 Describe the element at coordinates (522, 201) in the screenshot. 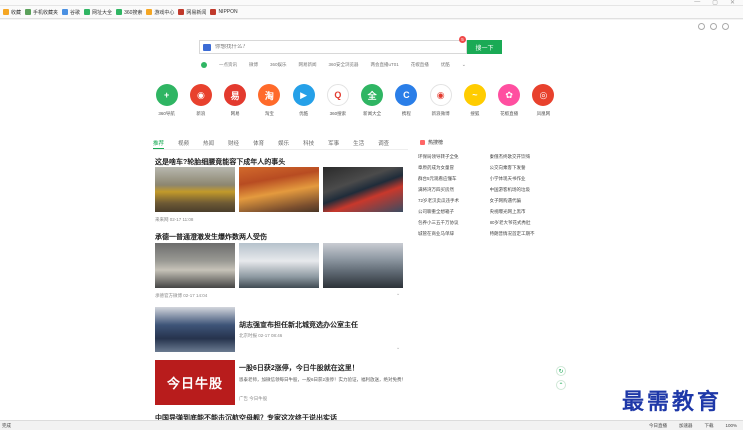

I see `hot-search-item: 女子网购遇代骗` at that location.